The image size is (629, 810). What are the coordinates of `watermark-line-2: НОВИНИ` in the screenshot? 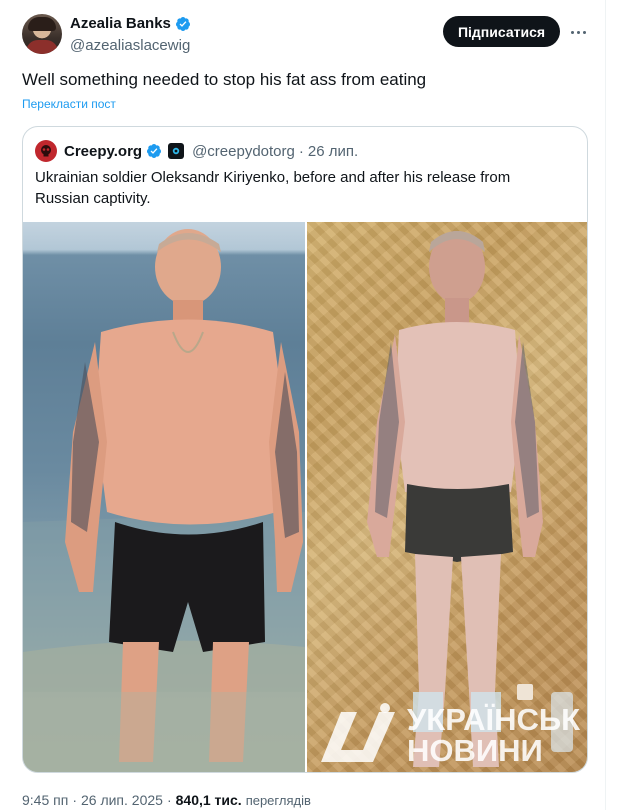 It's located at (475, 750).